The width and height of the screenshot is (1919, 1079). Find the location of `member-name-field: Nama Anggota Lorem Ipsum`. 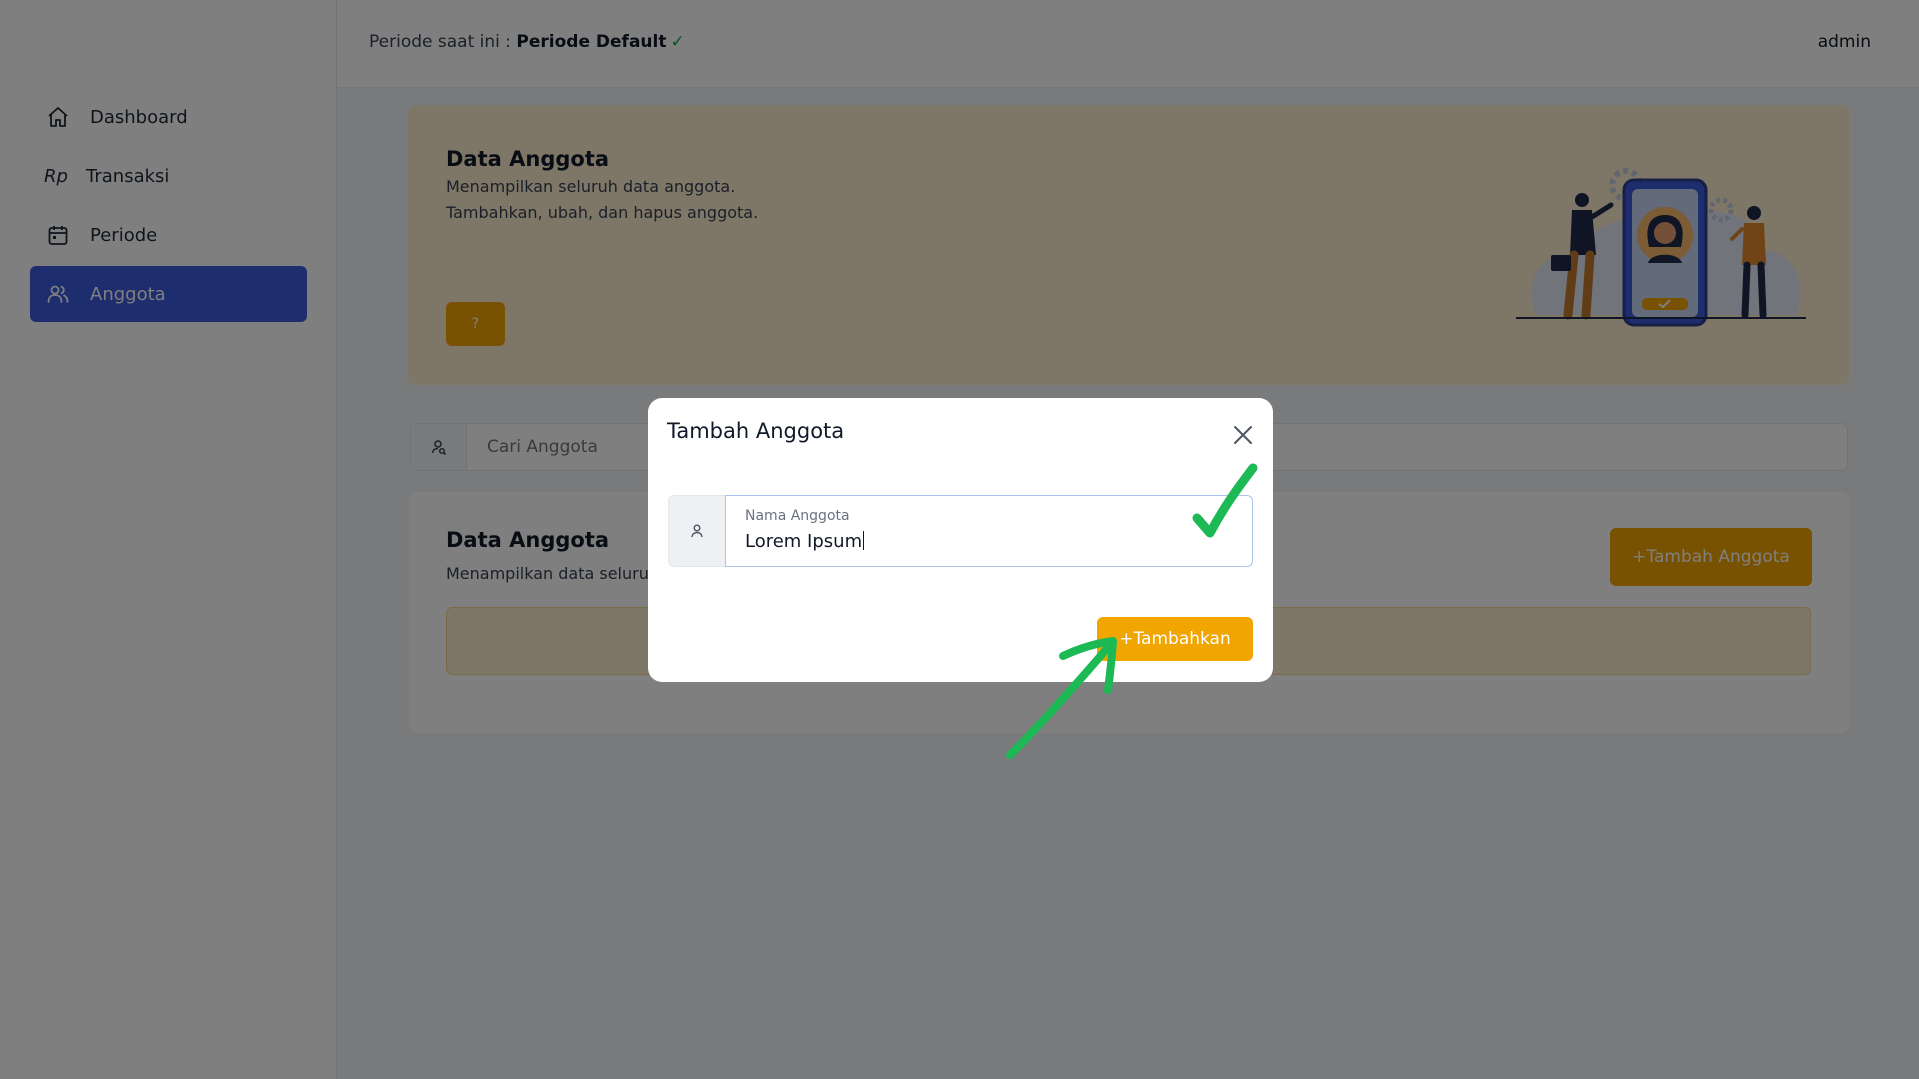

member-name-field: Nama Anggota Lorem Ipsum is located at coordinates (960, 531).